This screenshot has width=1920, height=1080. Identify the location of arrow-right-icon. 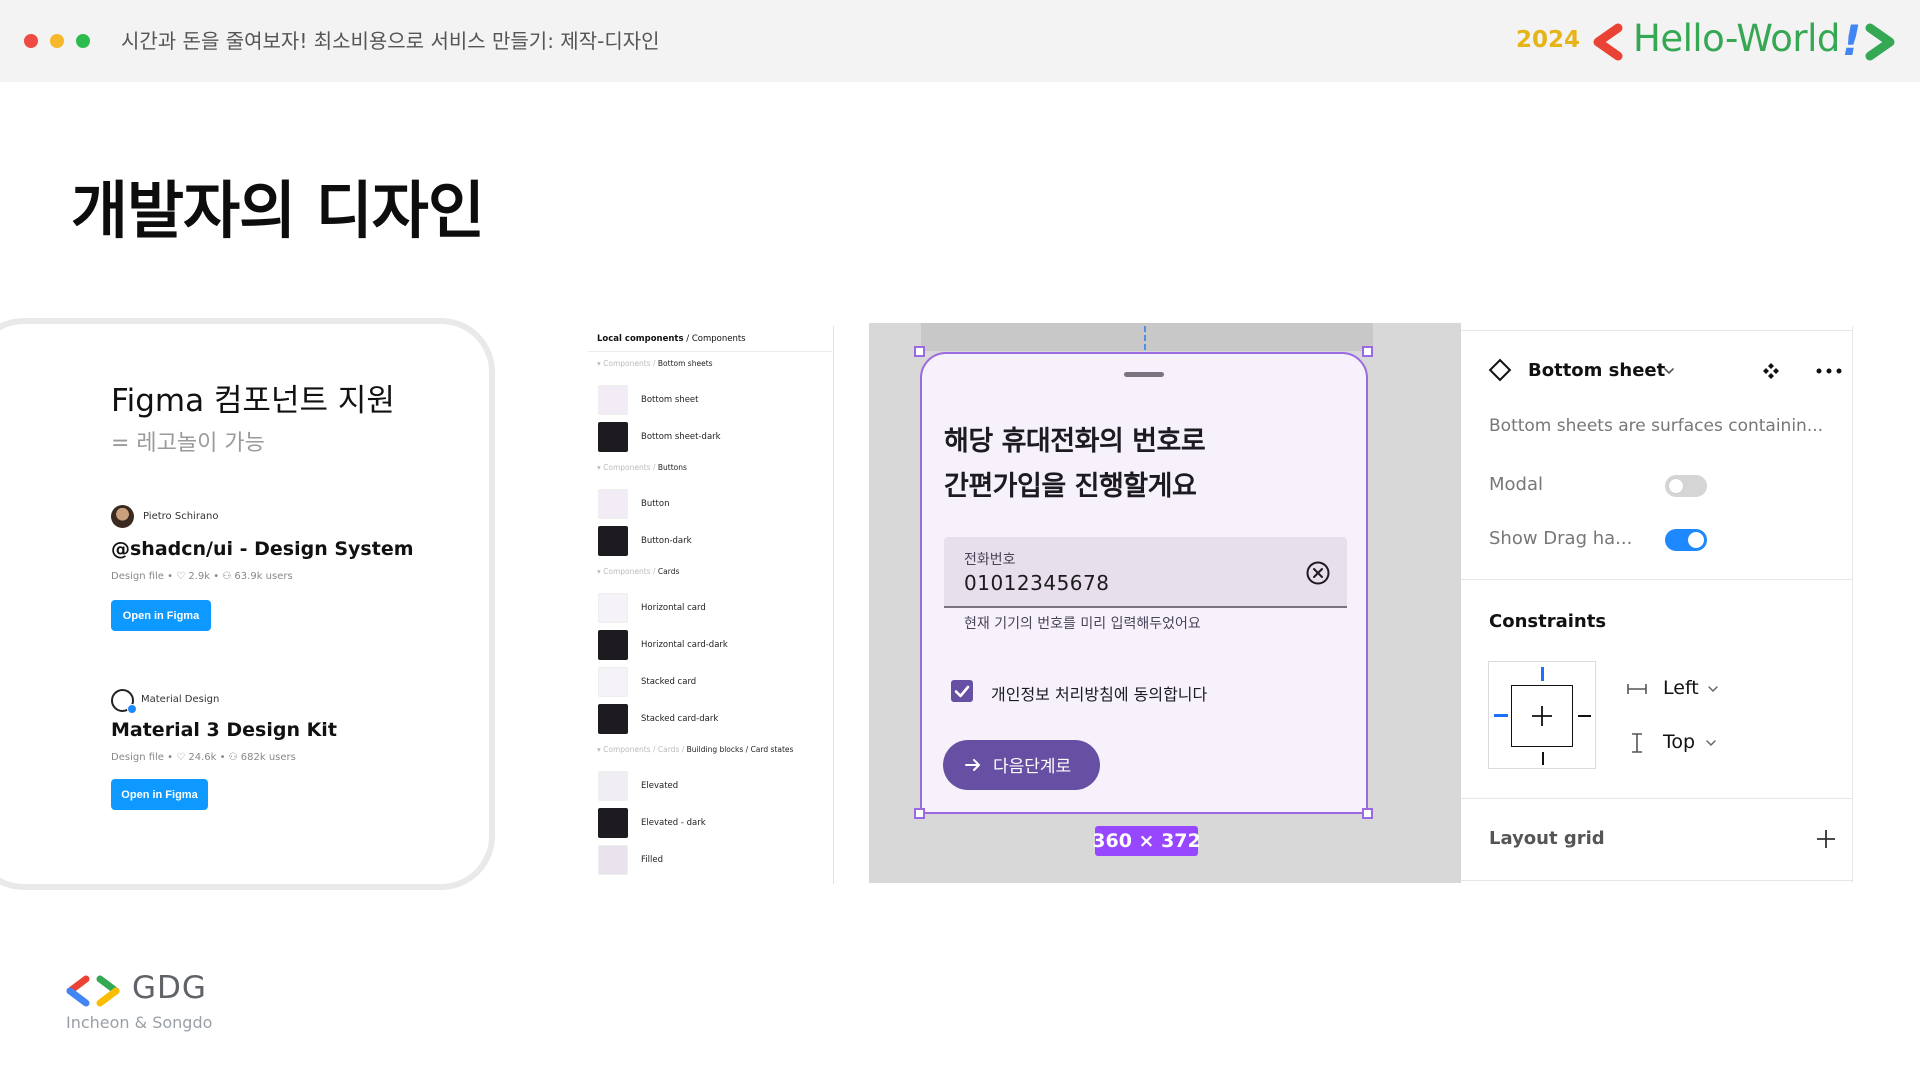
(972, 765).